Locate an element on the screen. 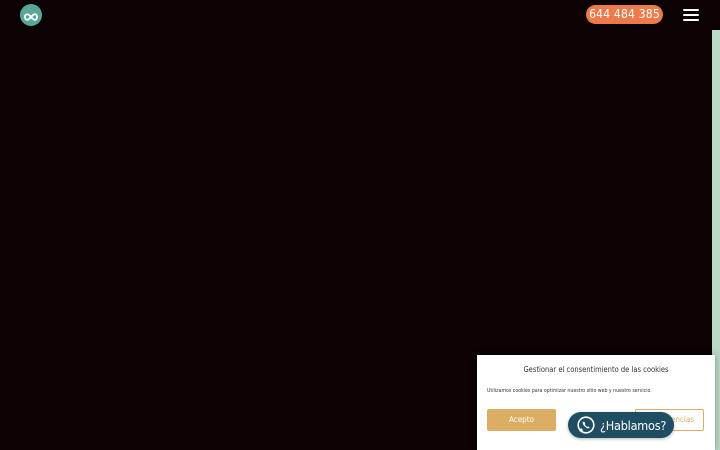  phone-button: 644 484 385 is located at coordinates (624, 14).